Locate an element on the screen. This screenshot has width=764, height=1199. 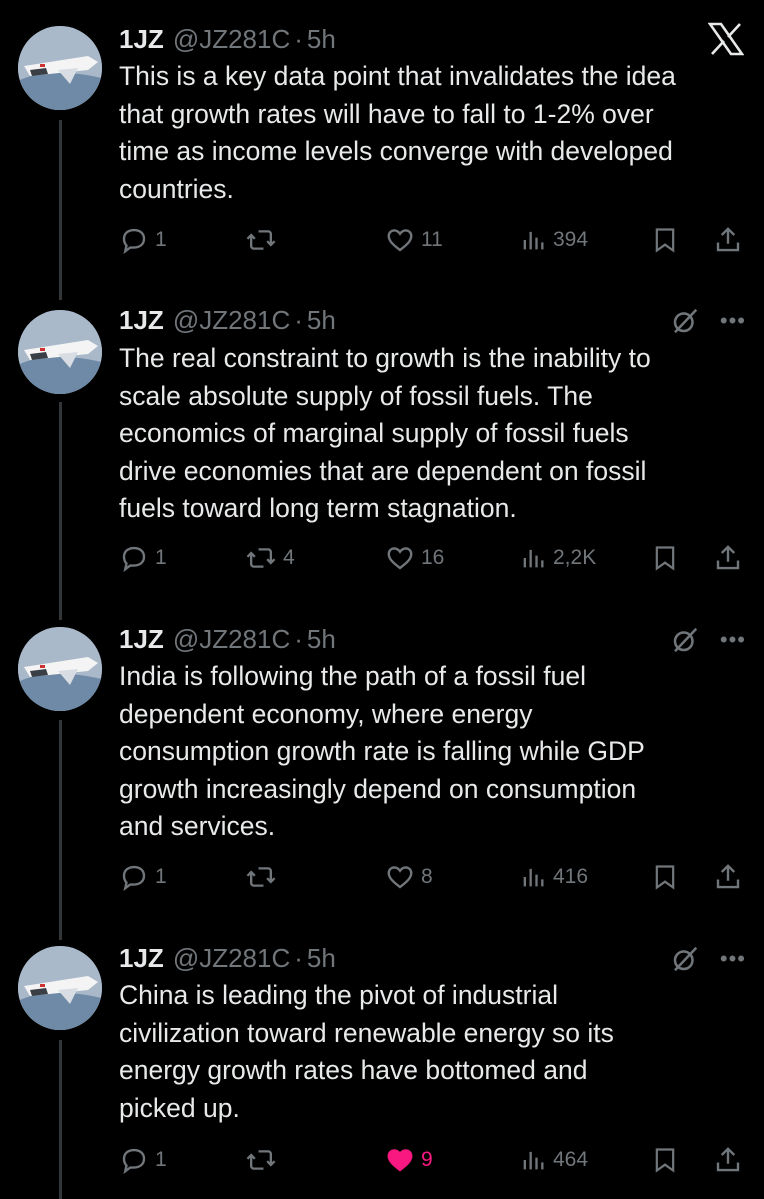
like-button: 8 is located at coordinates (409, 877).